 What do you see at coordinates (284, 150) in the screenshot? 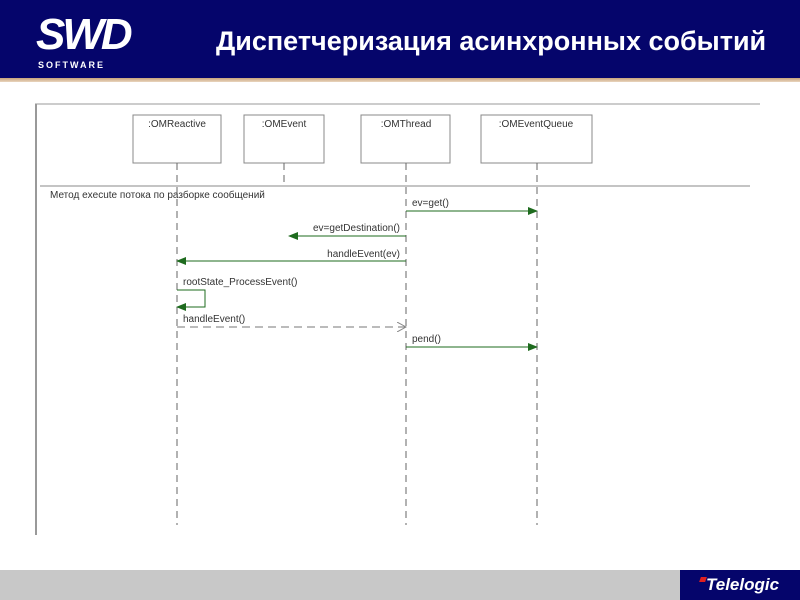
I see `lifeline-omevent: :OMEvent` at bounding box center [284, 150].